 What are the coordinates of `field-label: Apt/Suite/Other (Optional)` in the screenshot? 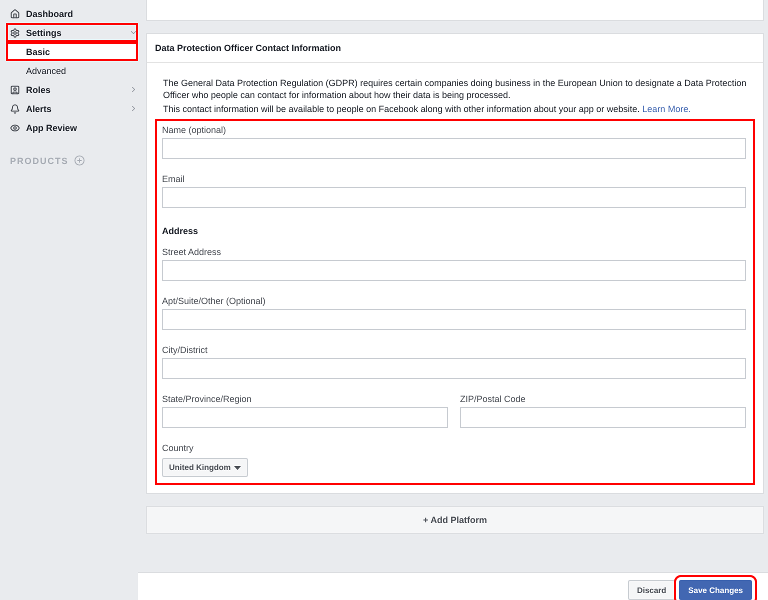 It's located at (214, 302).